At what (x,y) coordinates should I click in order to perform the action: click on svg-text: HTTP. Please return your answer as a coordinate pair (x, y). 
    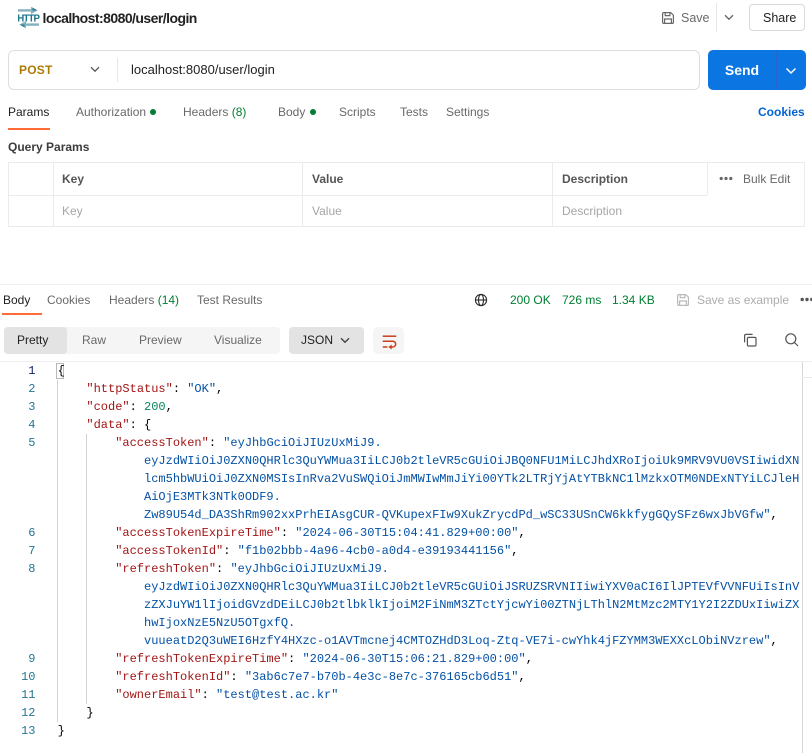
    Looking at the image, I should click on (29, 19).